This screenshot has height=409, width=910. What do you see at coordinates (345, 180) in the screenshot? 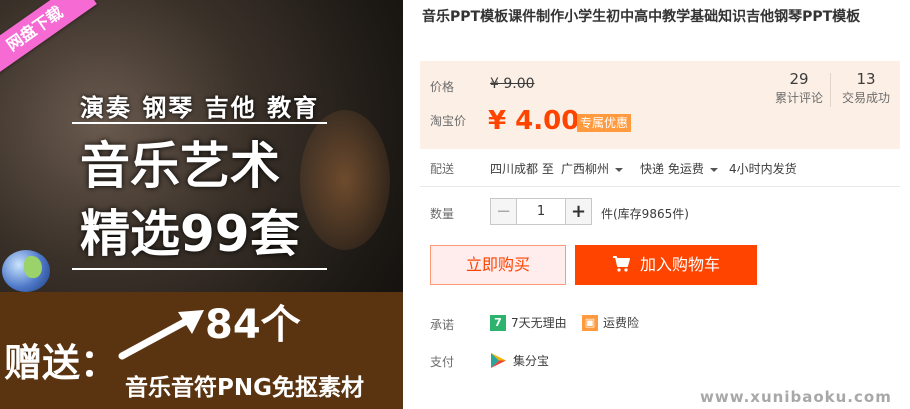
I see `banner-glow` at bounding box center [345, 180].